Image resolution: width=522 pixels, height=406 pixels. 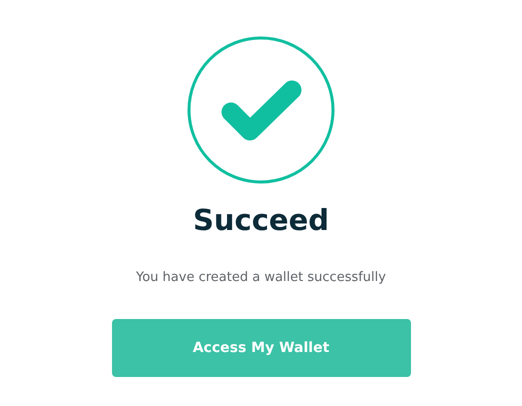 What do you see at coordinates (260, 220) in the screenshot?
I see `success-title: Succeed` at bounding box center [260, 220].